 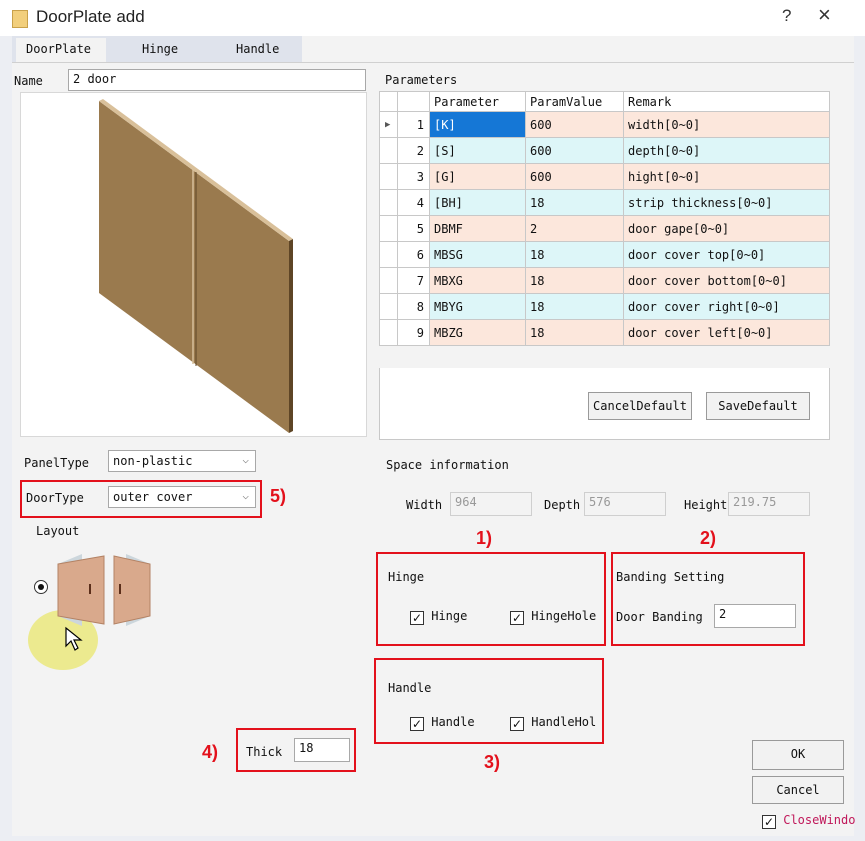 I want to click on param-cell: [G], so click(x=477, y=176).